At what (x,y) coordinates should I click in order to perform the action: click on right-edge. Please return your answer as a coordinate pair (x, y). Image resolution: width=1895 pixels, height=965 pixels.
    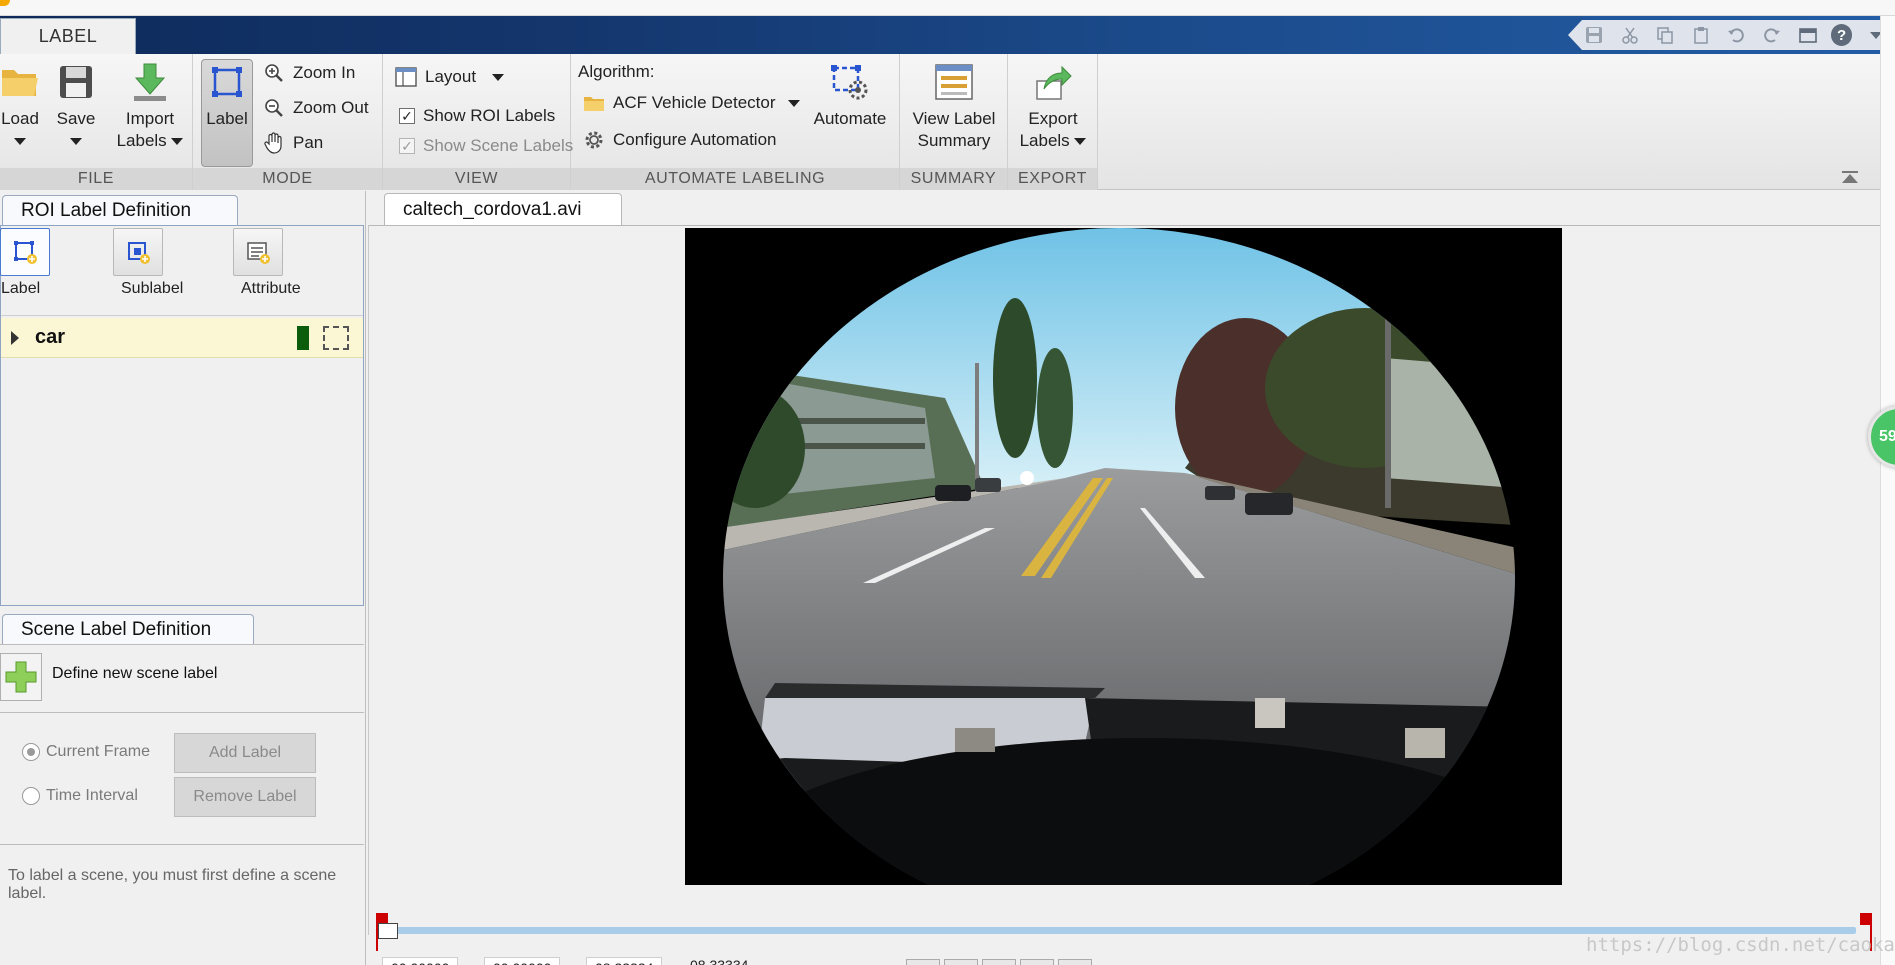
    Looking at the image, I should click on (1887, 490).